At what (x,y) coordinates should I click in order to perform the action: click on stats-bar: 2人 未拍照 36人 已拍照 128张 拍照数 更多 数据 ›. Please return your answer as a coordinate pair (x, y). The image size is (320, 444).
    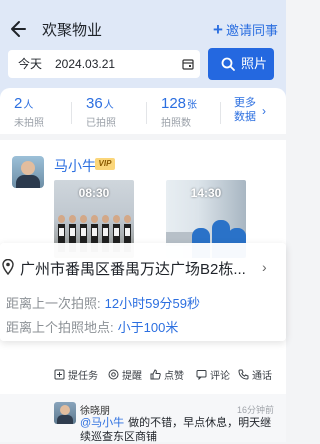
    Looking at the image, I should click on (143, 111).